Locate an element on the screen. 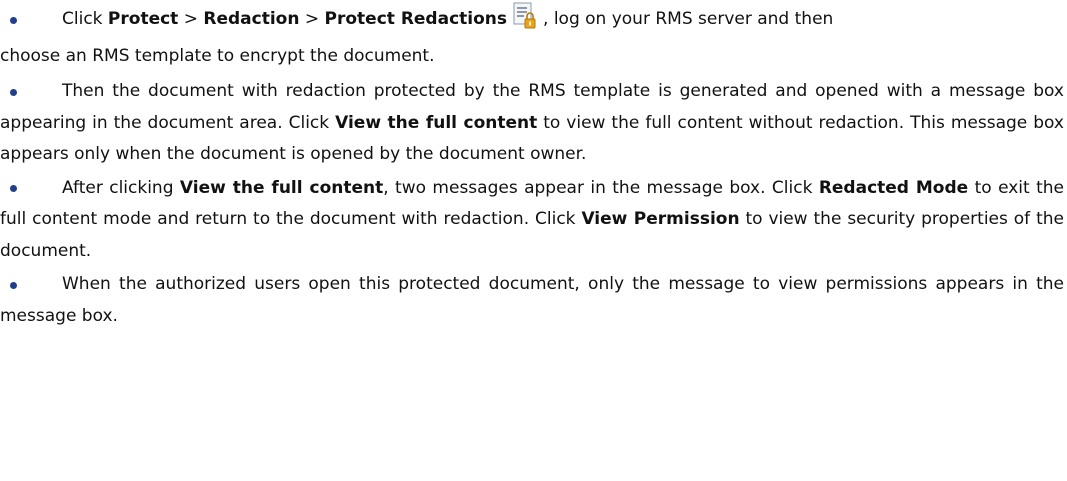 Image resolution: width=1067 pixels, height=481 pixels. protect-redactions-icon is located at coordinates (526, 16).